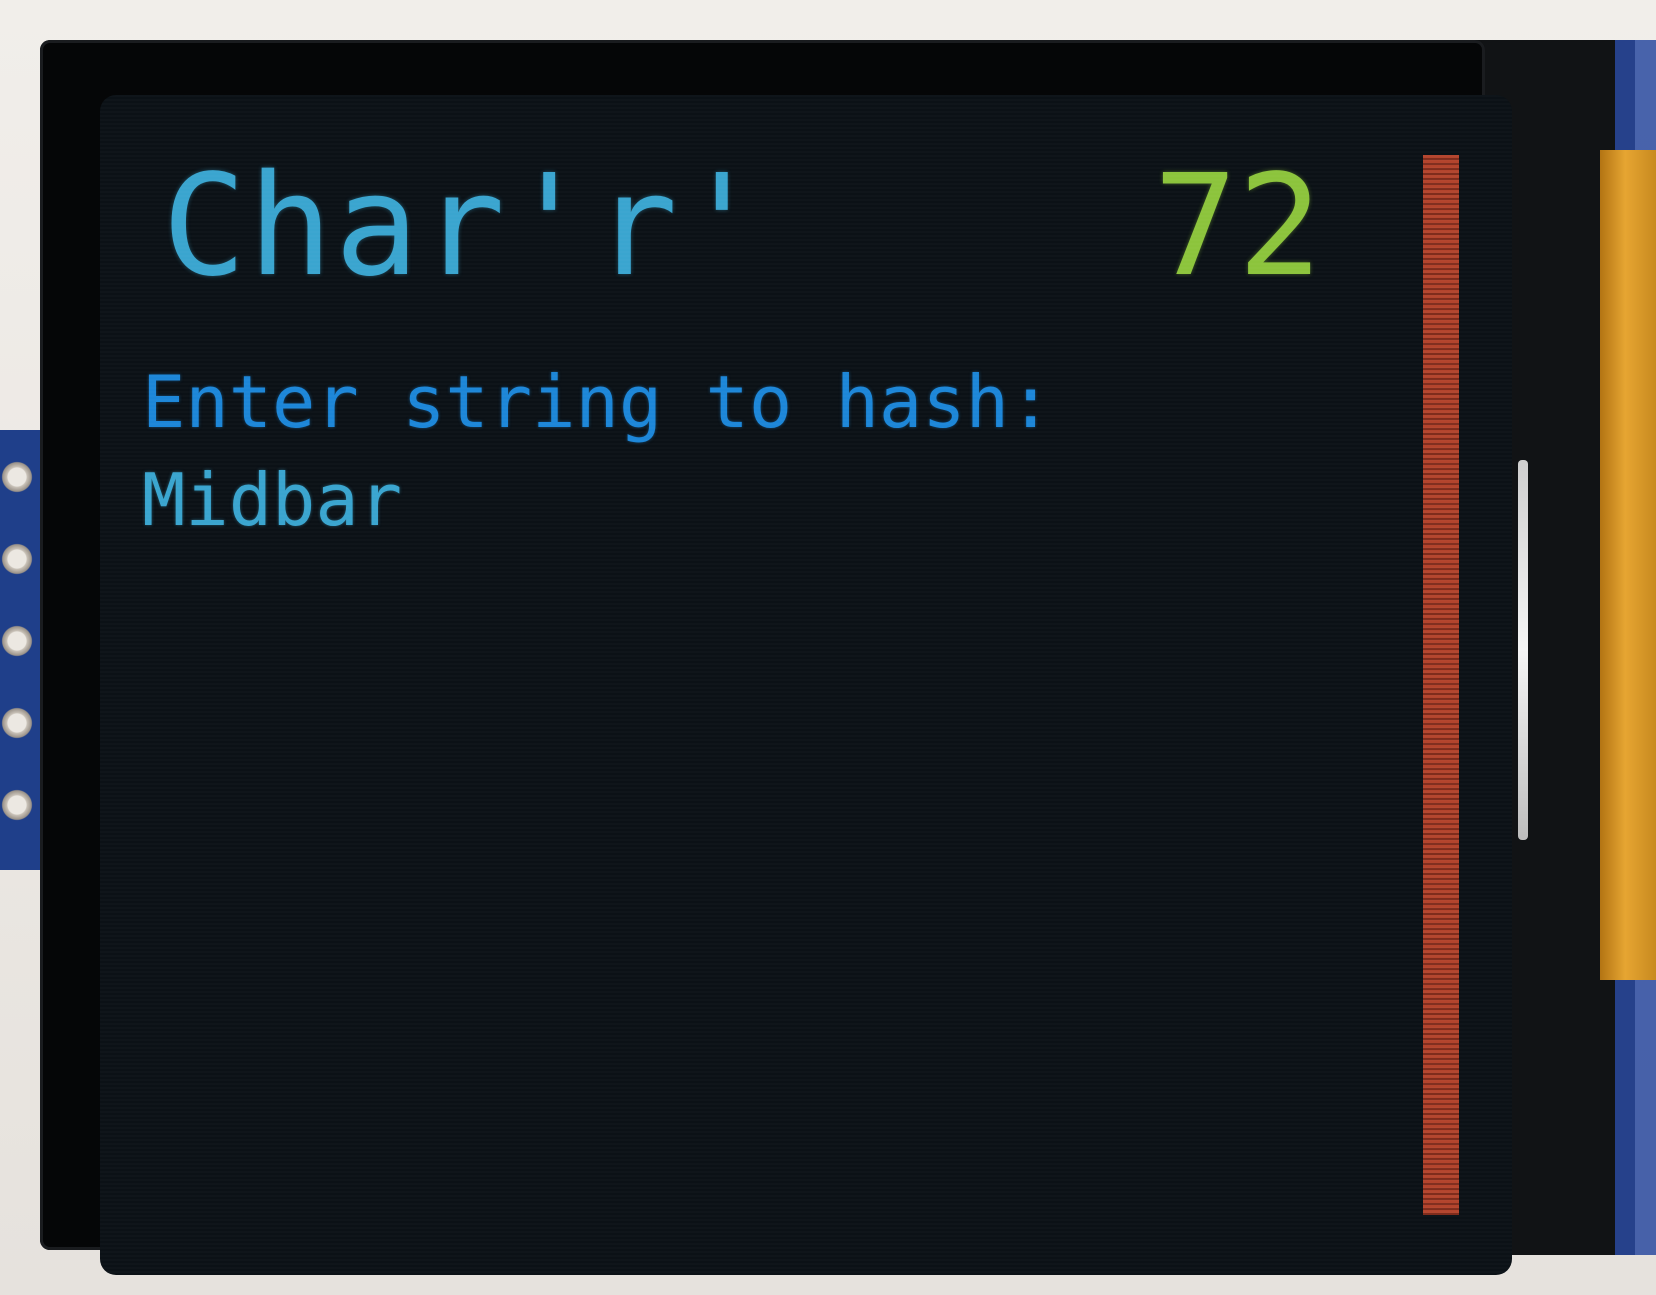 This screenshot has width=1656, height=1295. I want to click on hash-input-field: Midbar, so click(272, 500).